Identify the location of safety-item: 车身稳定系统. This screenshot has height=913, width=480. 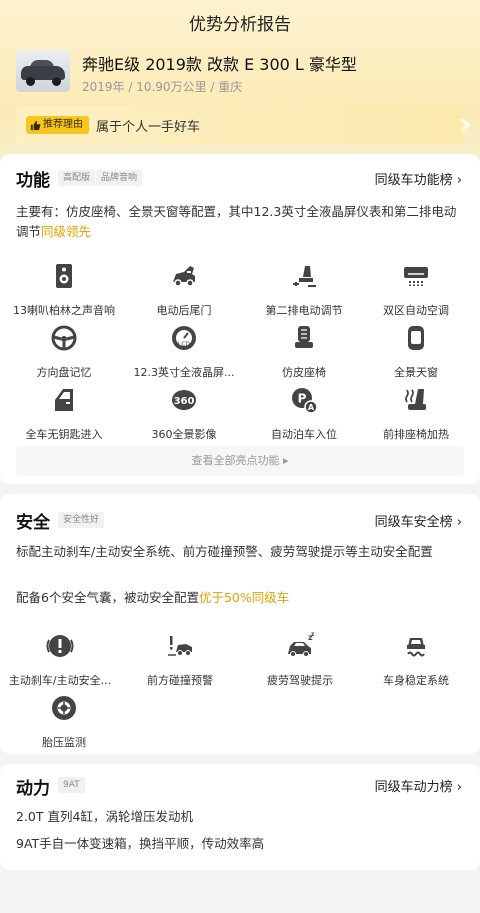
(416, 662).